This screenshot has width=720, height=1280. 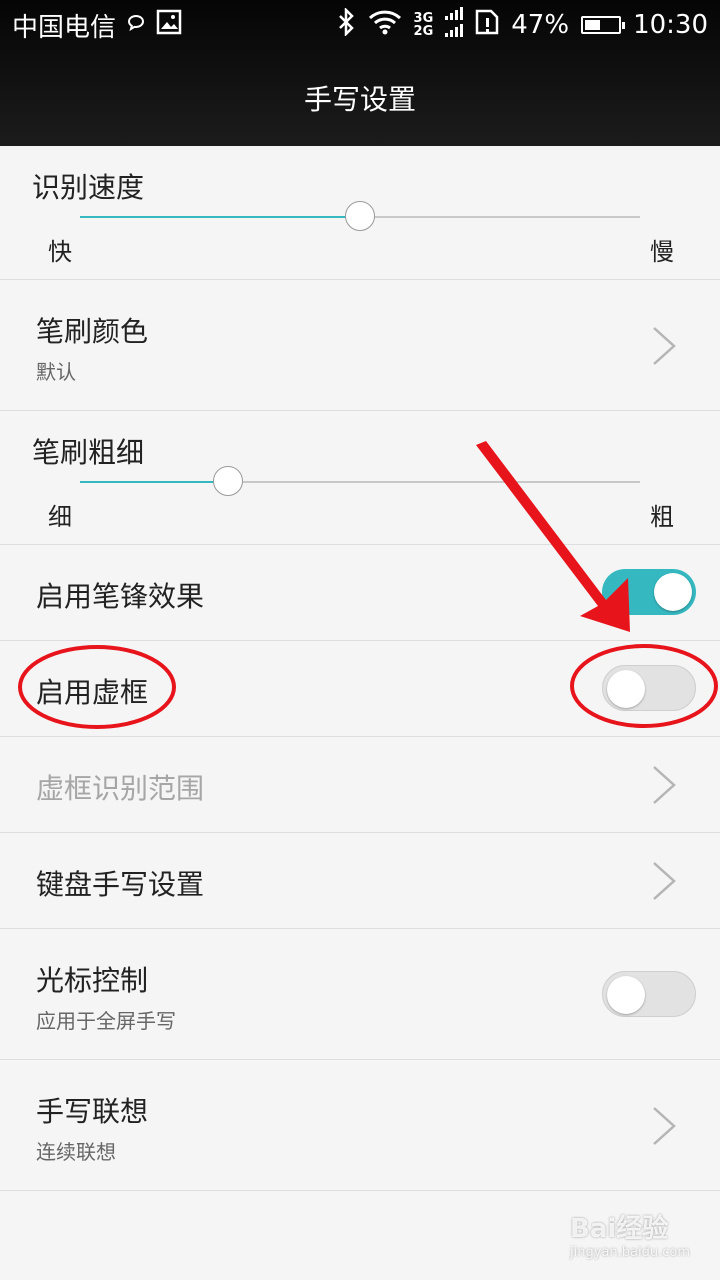 What do you see at coordinates (360, 994) in the screenshot?
I see `setting-cursor-control: 光标控制 应用于全屏手写` at bounding box center [360, 994].